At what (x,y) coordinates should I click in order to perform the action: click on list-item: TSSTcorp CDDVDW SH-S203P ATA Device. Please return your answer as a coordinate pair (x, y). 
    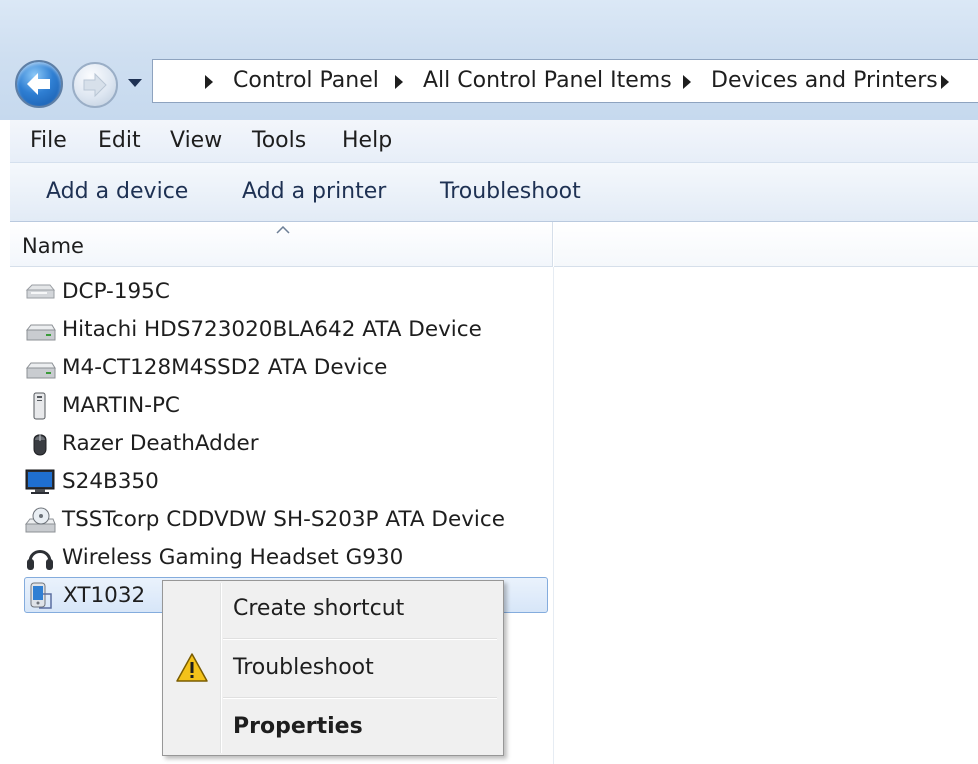
    Looking at the image, I should click on (286, 520).